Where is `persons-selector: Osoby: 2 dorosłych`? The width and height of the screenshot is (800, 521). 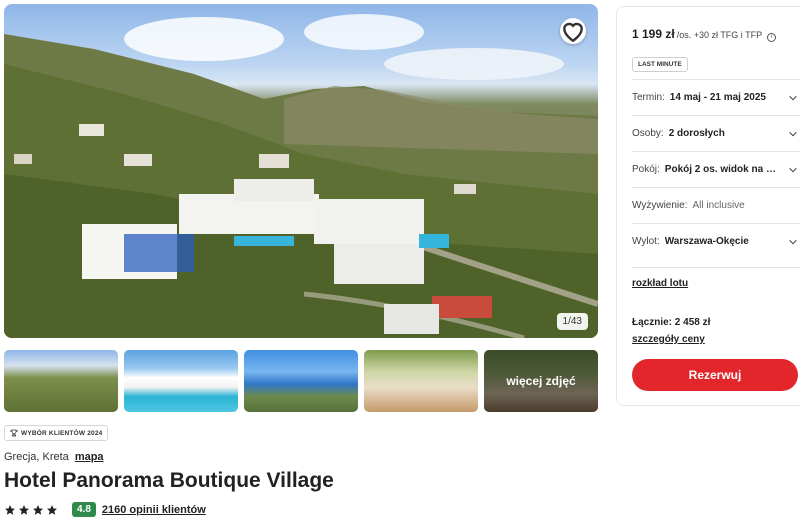 persons-selector: Osoby: 2 dorosłych is located at coordinates (716, 133).